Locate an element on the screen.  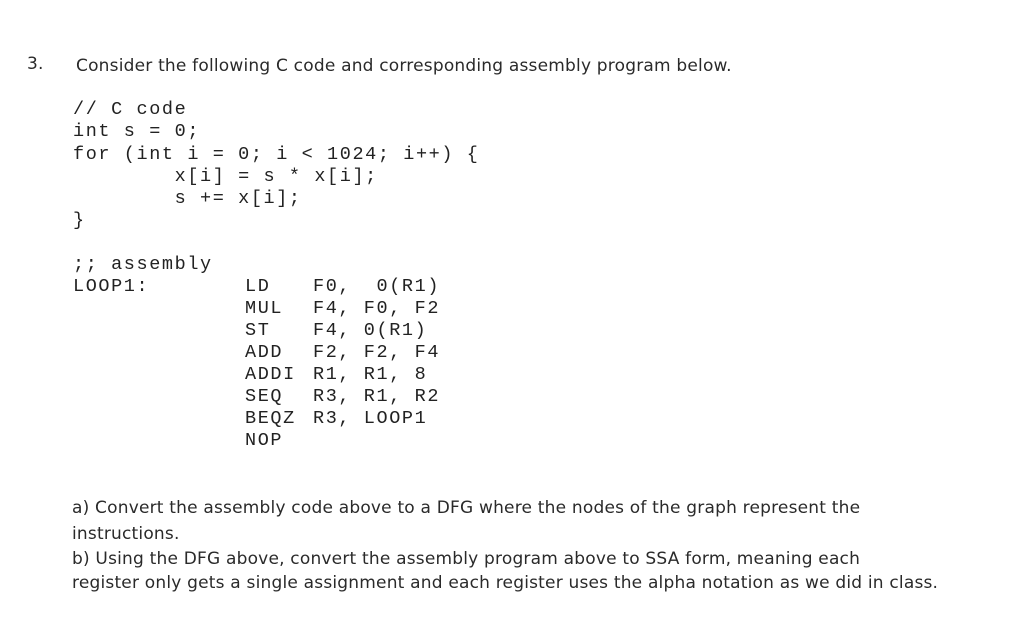
asm-instruction: BEQZ R3, LOOP1 is located at coordinates (336, 418).